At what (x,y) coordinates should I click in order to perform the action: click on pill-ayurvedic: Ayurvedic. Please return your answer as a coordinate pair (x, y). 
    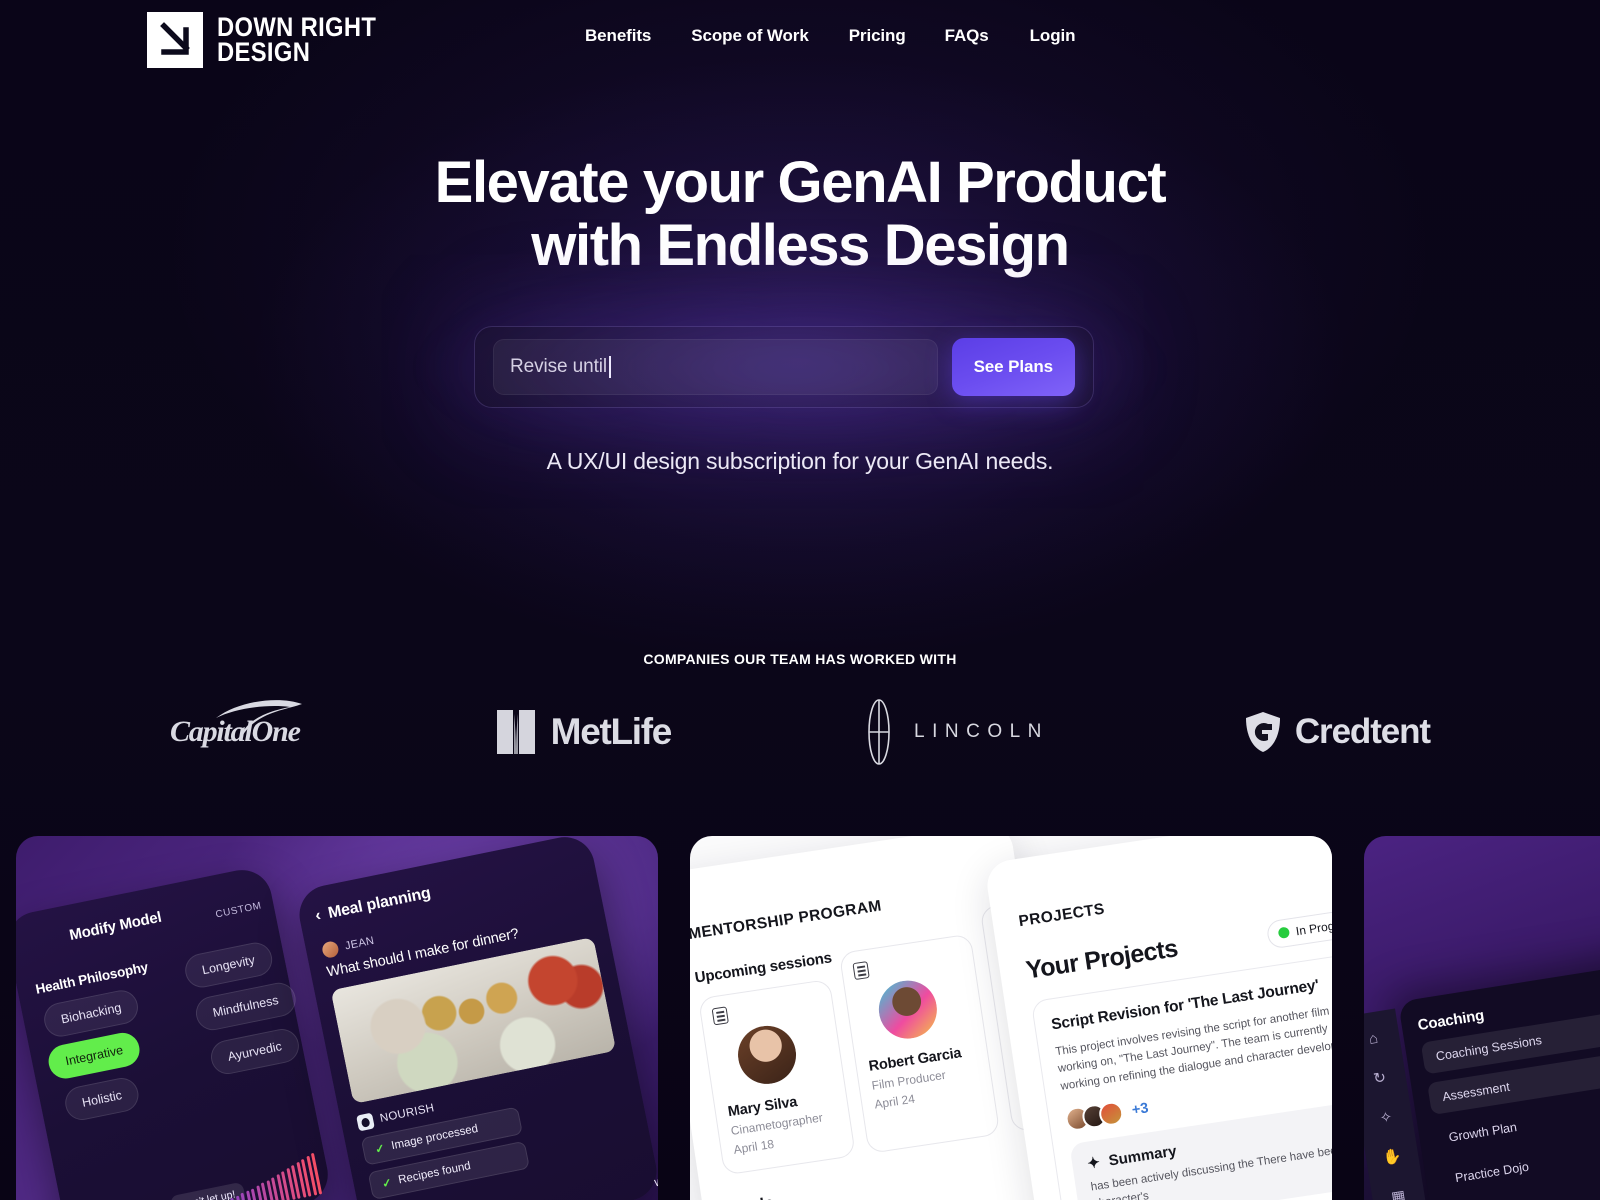
    Looking at the image, I should click on (254, 1052).